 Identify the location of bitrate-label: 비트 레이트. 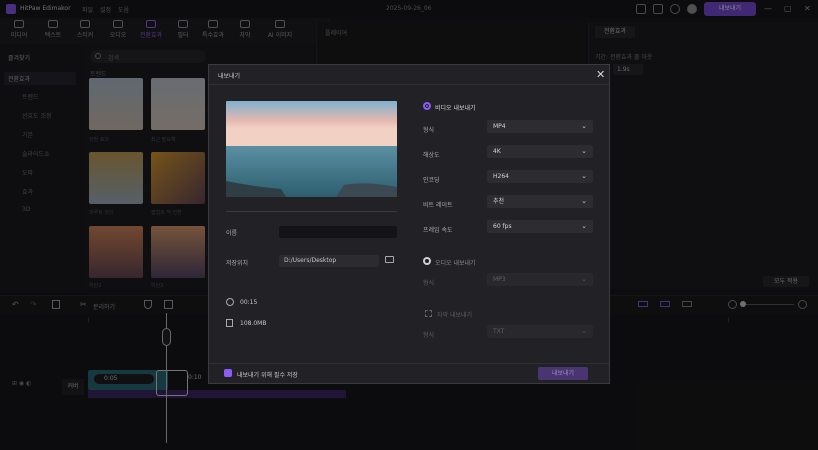
(438, 205).